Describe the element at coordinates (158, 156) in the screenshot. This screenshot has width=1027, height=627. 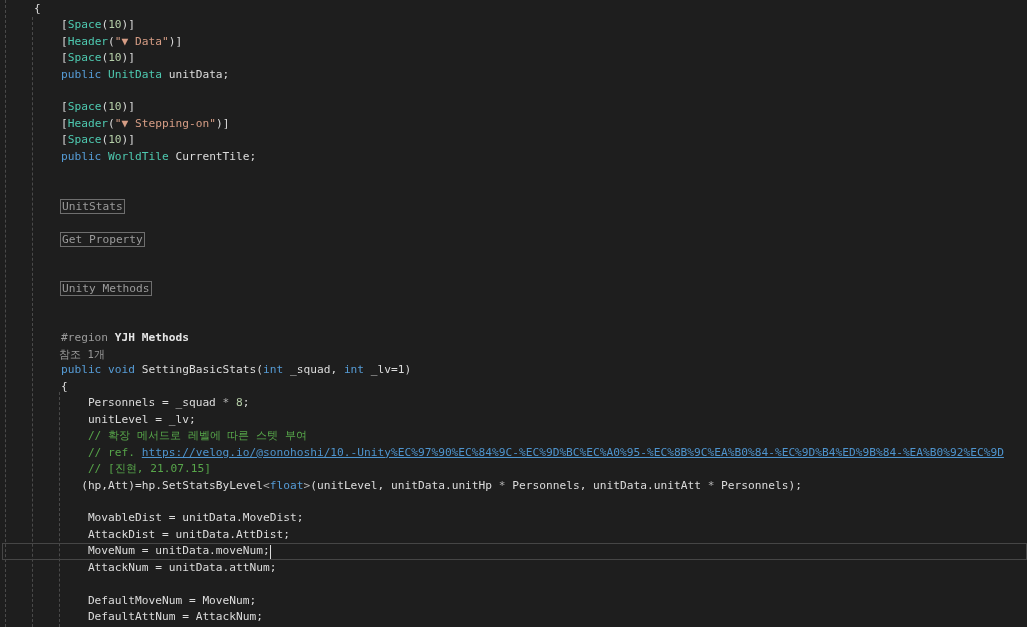
I see `code-line: public WorldTile CurrentTile;` at that location.